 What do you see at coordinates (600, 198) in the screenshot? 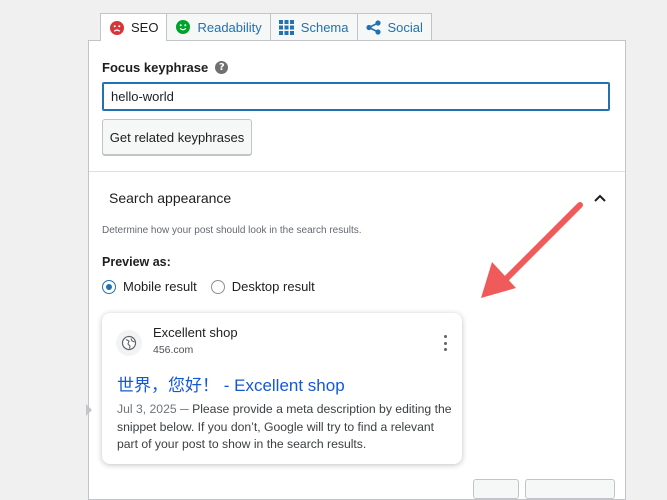
I see `chevron-up-icon` at bounding box center [600, 198].